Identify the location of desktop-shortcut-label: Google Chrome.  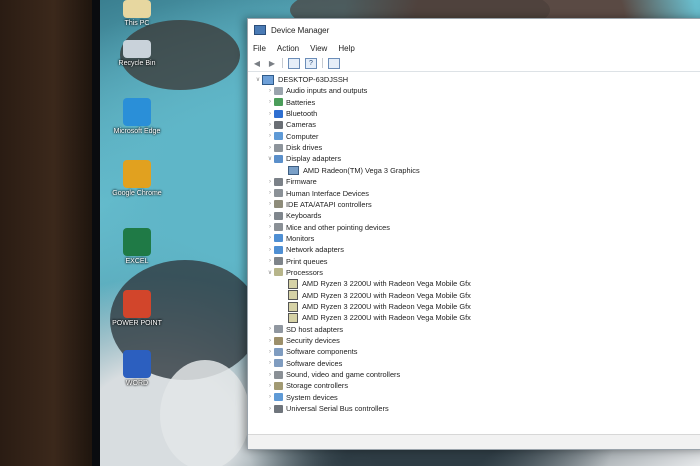
(137, 193).